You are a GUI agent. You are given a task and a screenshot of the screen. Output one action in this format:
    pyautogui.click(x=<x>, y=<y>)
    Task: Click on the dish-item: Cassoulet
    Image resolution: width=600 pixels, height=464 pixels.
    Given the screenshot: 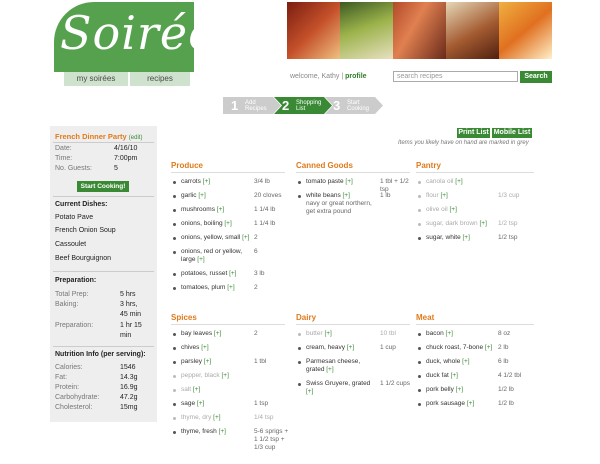 What is the action you would take?
    pyautogui.click(x=70, y=244)
    